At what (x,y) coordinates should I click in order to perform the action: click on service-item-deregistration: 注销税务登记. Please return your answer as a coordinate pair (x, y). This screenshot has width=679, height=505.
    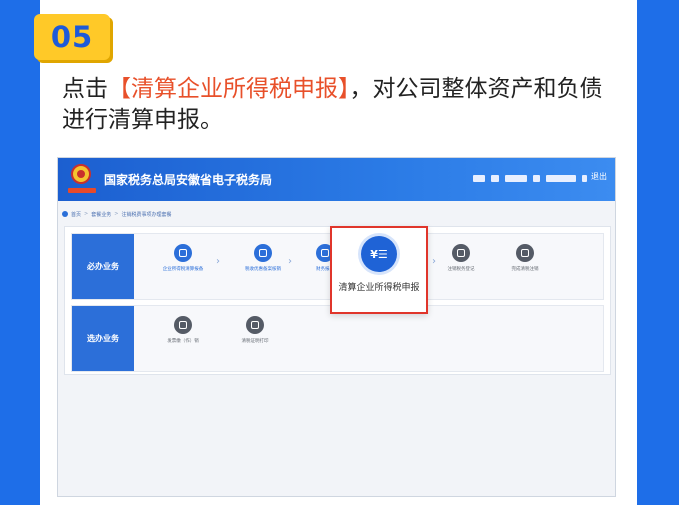
    Looking at the image, I should click on (461, 258).